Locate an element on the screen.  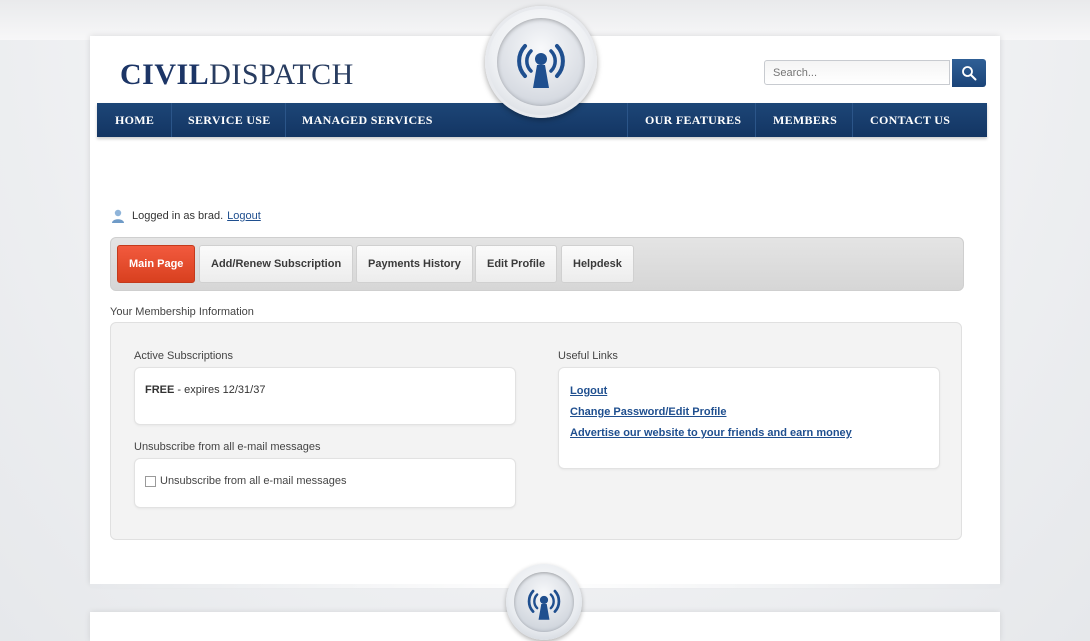
login-status: Logged in as brad. Logout is located at coordinates (185, 216).